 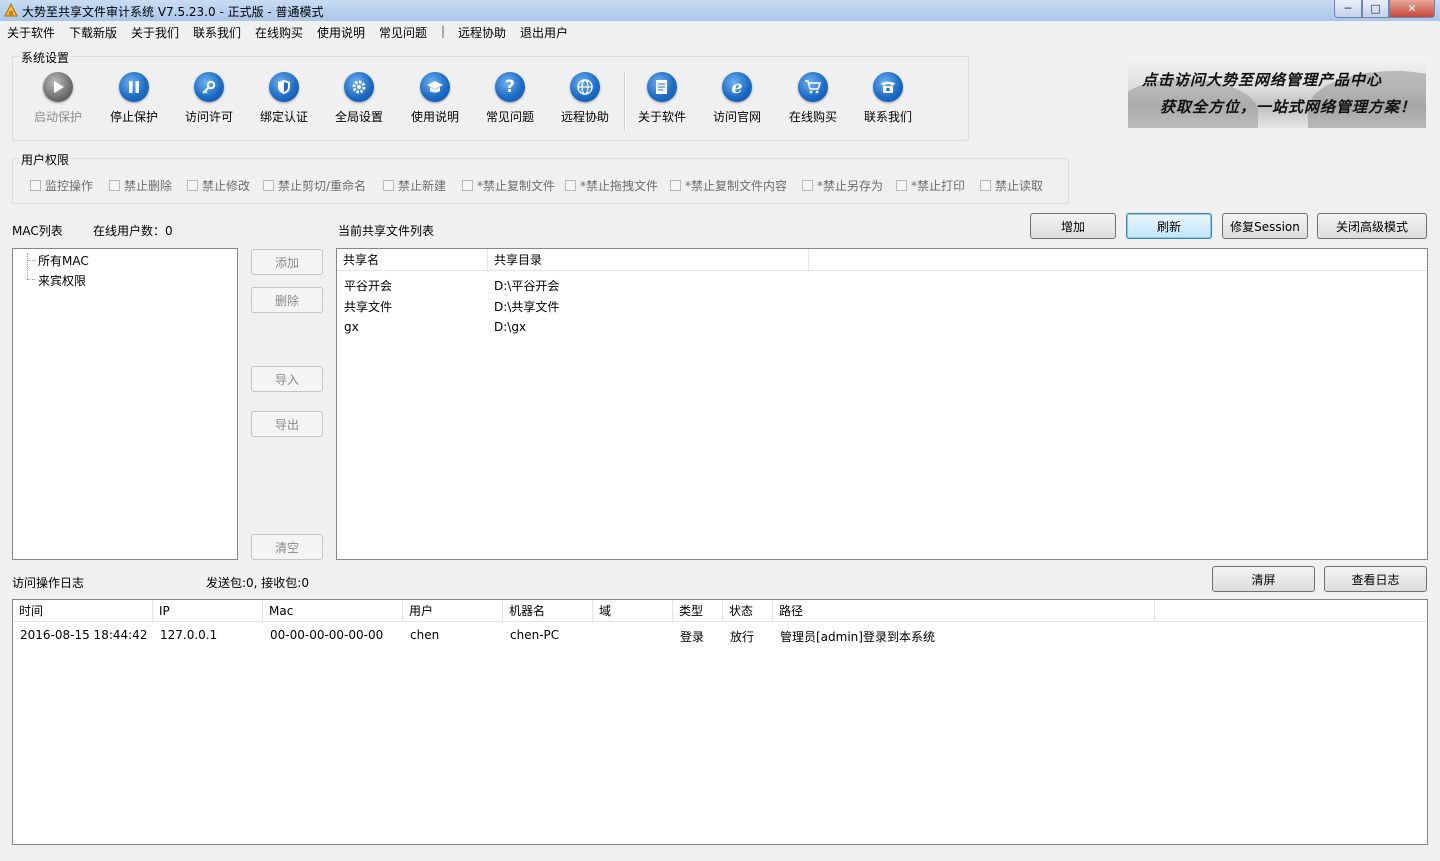 What do you see at coordinates (482, 32) in the screenshot?
I see `menu-remote-help: 远程协助` at bounding box center [482, 32].